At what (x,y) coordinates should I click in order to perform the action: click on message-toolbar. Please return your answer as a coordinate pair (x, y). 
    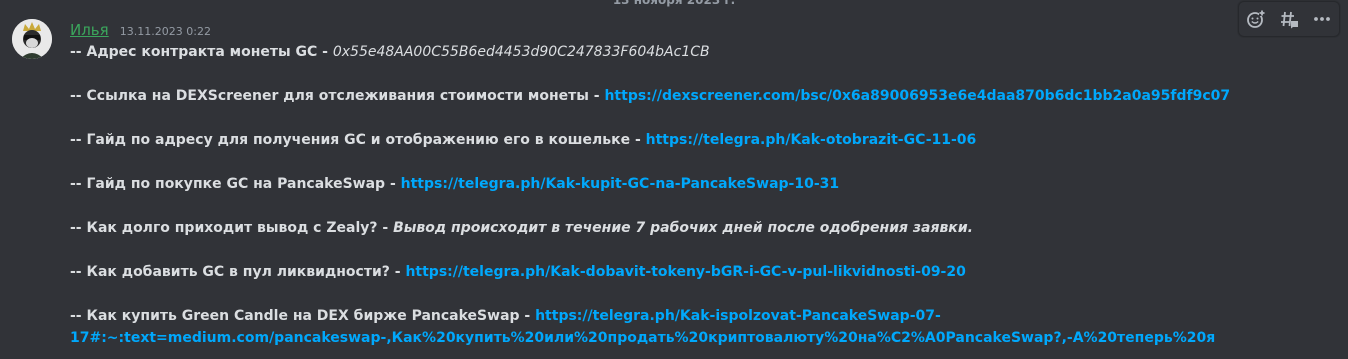
    Looking at the image, I should click on (1289, 19).